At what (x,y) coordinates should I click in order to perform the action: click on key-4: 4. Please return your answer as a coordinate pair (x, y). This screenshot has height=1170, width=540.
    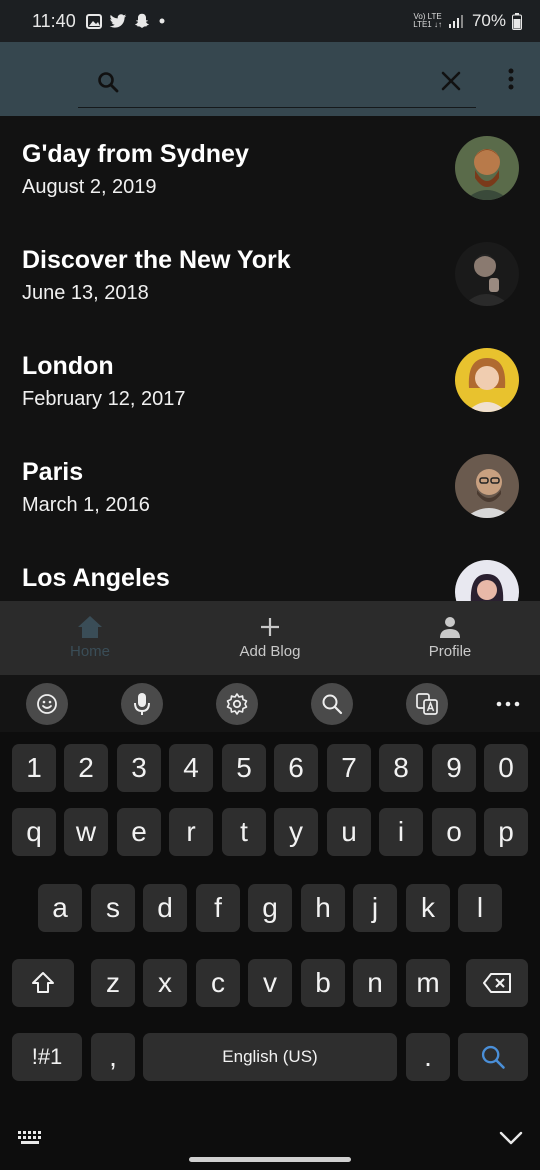
    Looking at the image, I should click on (191, 768).